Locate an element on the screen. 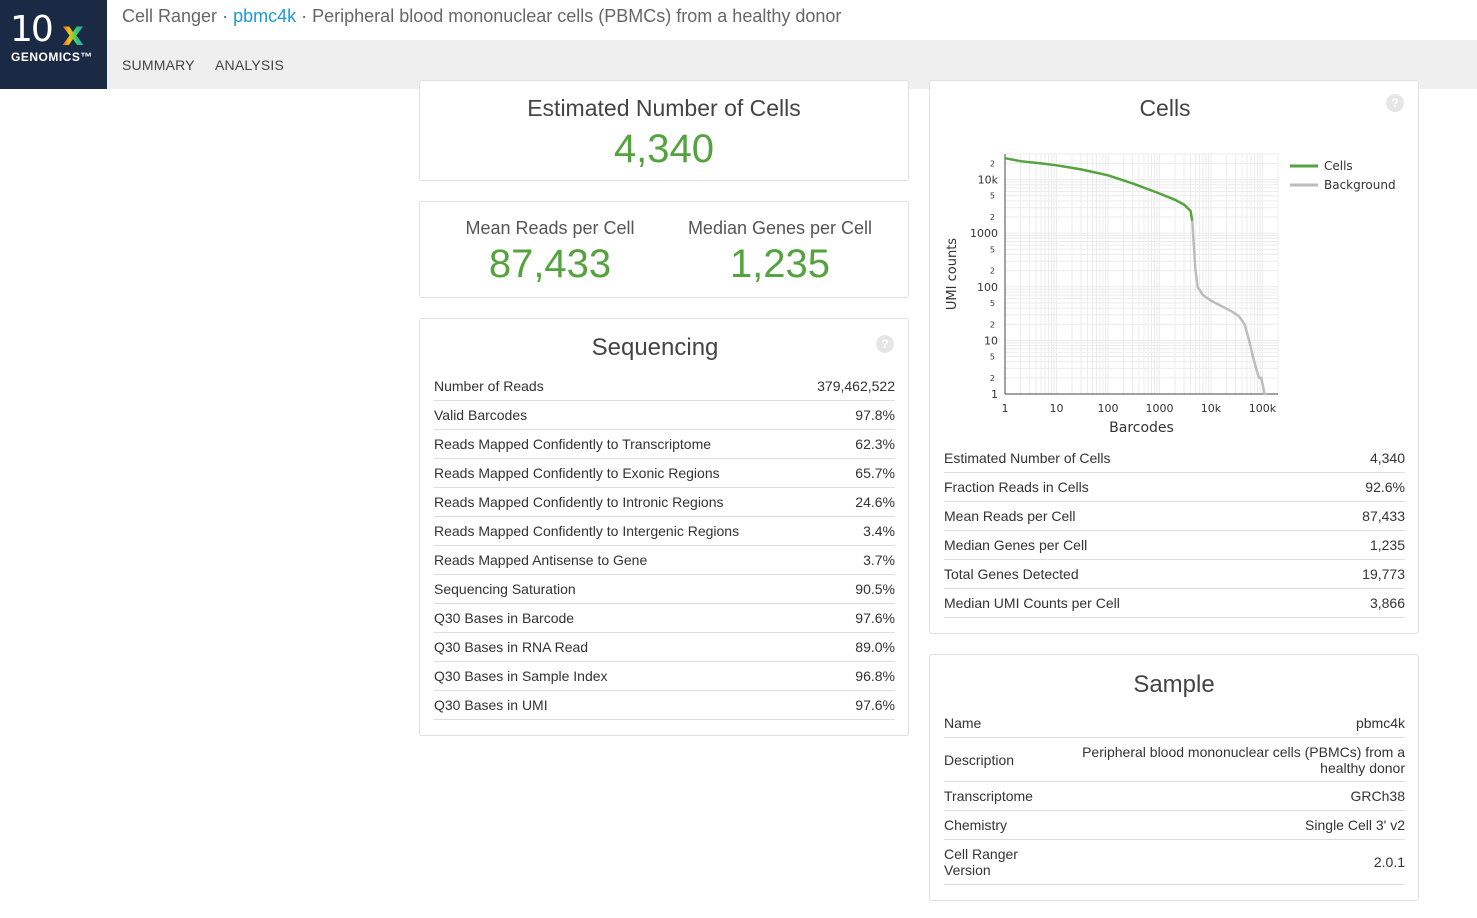 The width and height of the screenshot is (1477, 918). median-genes-label: Median Genes per Cell is located at coordinates (780, 228).